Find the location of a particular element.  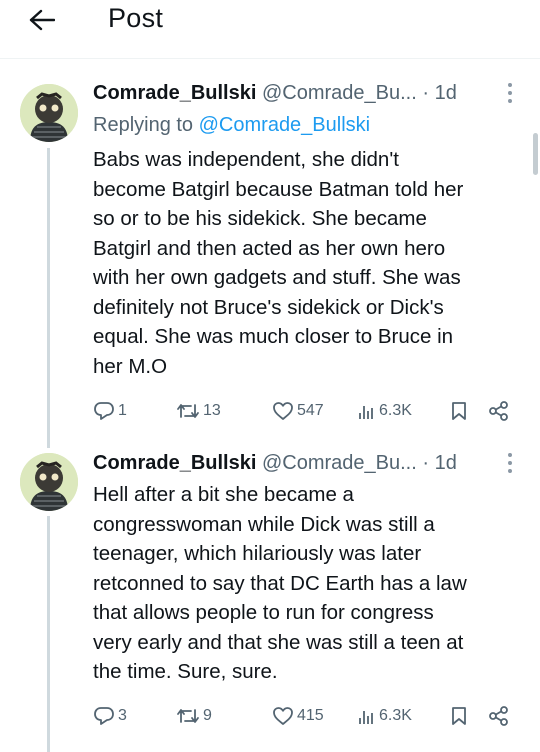

like-button: 547 is located at coordinates (298, 411).